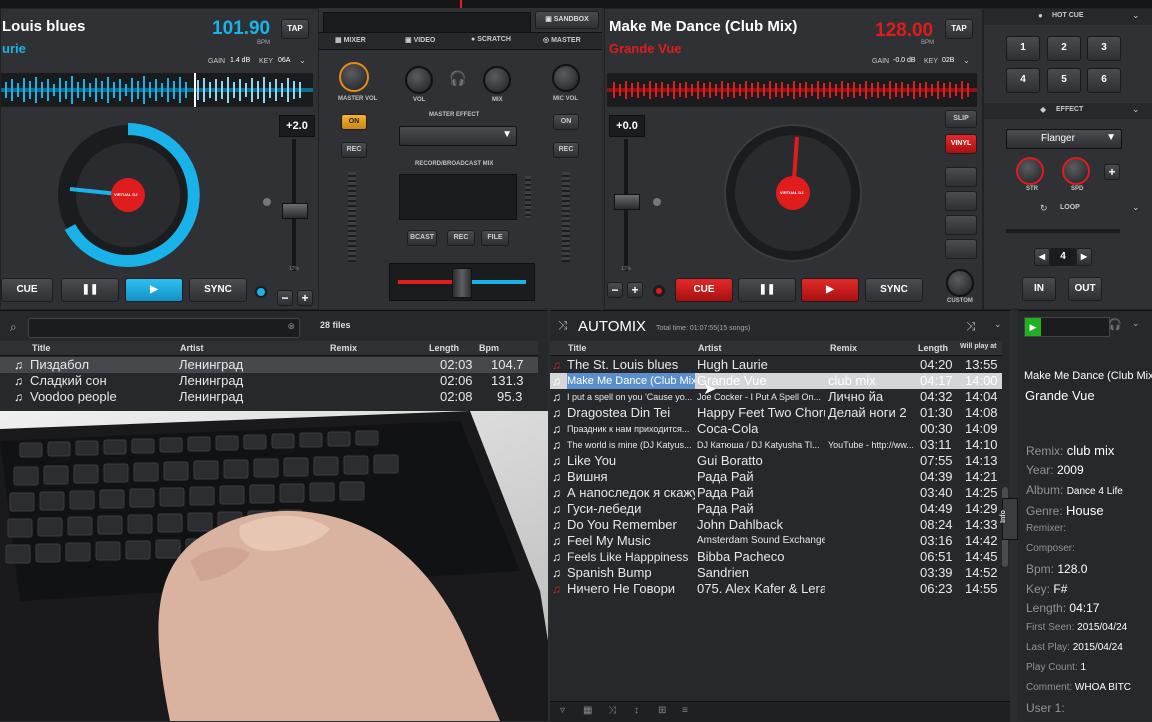 This screenshot has width=1152, height=722. Describe the element at coordinates (1033, 327) in the screenshot. I see `preview-play-icon: ▶` at that location.